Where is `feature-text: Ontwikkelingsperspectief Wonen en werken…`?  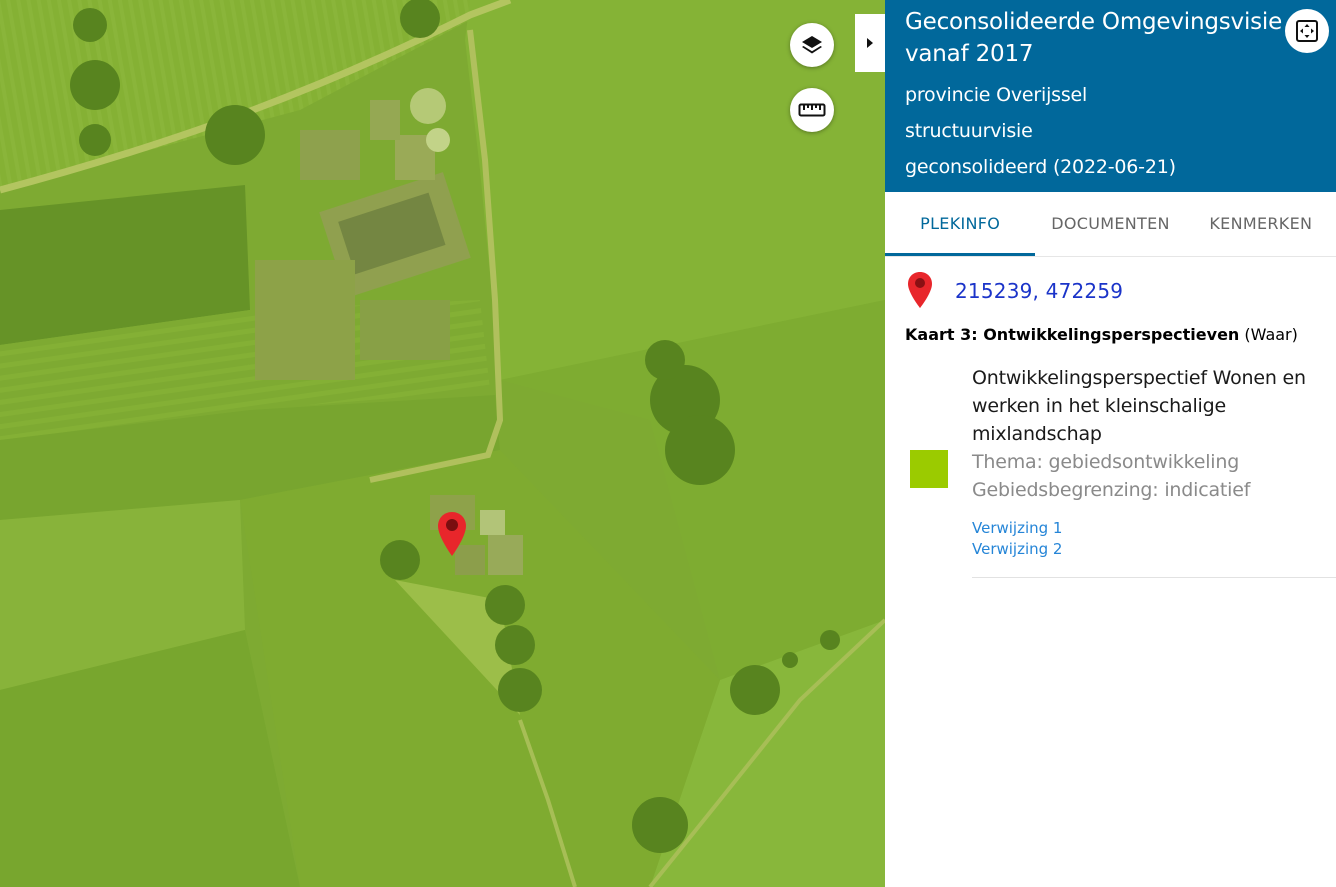
feature-text: Ontwikkelingsperspectief Wonen en werken… is located at coordinates (1152, 462).